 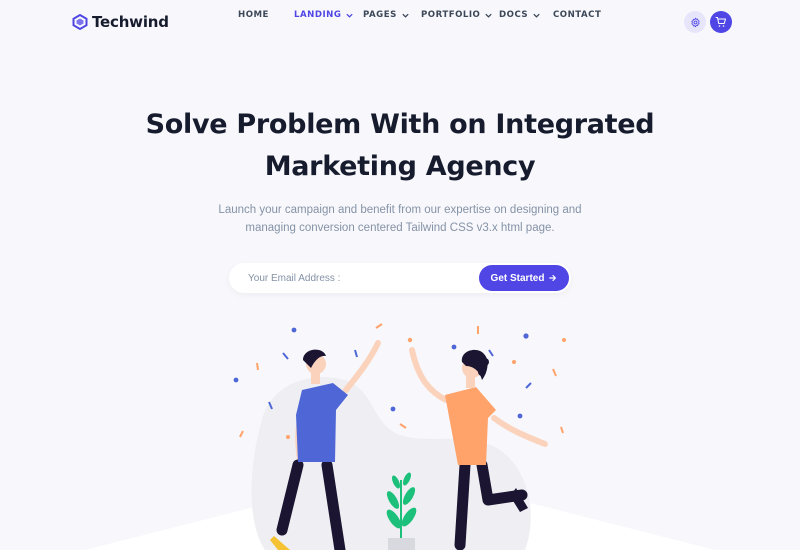 I want to click on brand-name: Techwind, so click(x=130, y=22).